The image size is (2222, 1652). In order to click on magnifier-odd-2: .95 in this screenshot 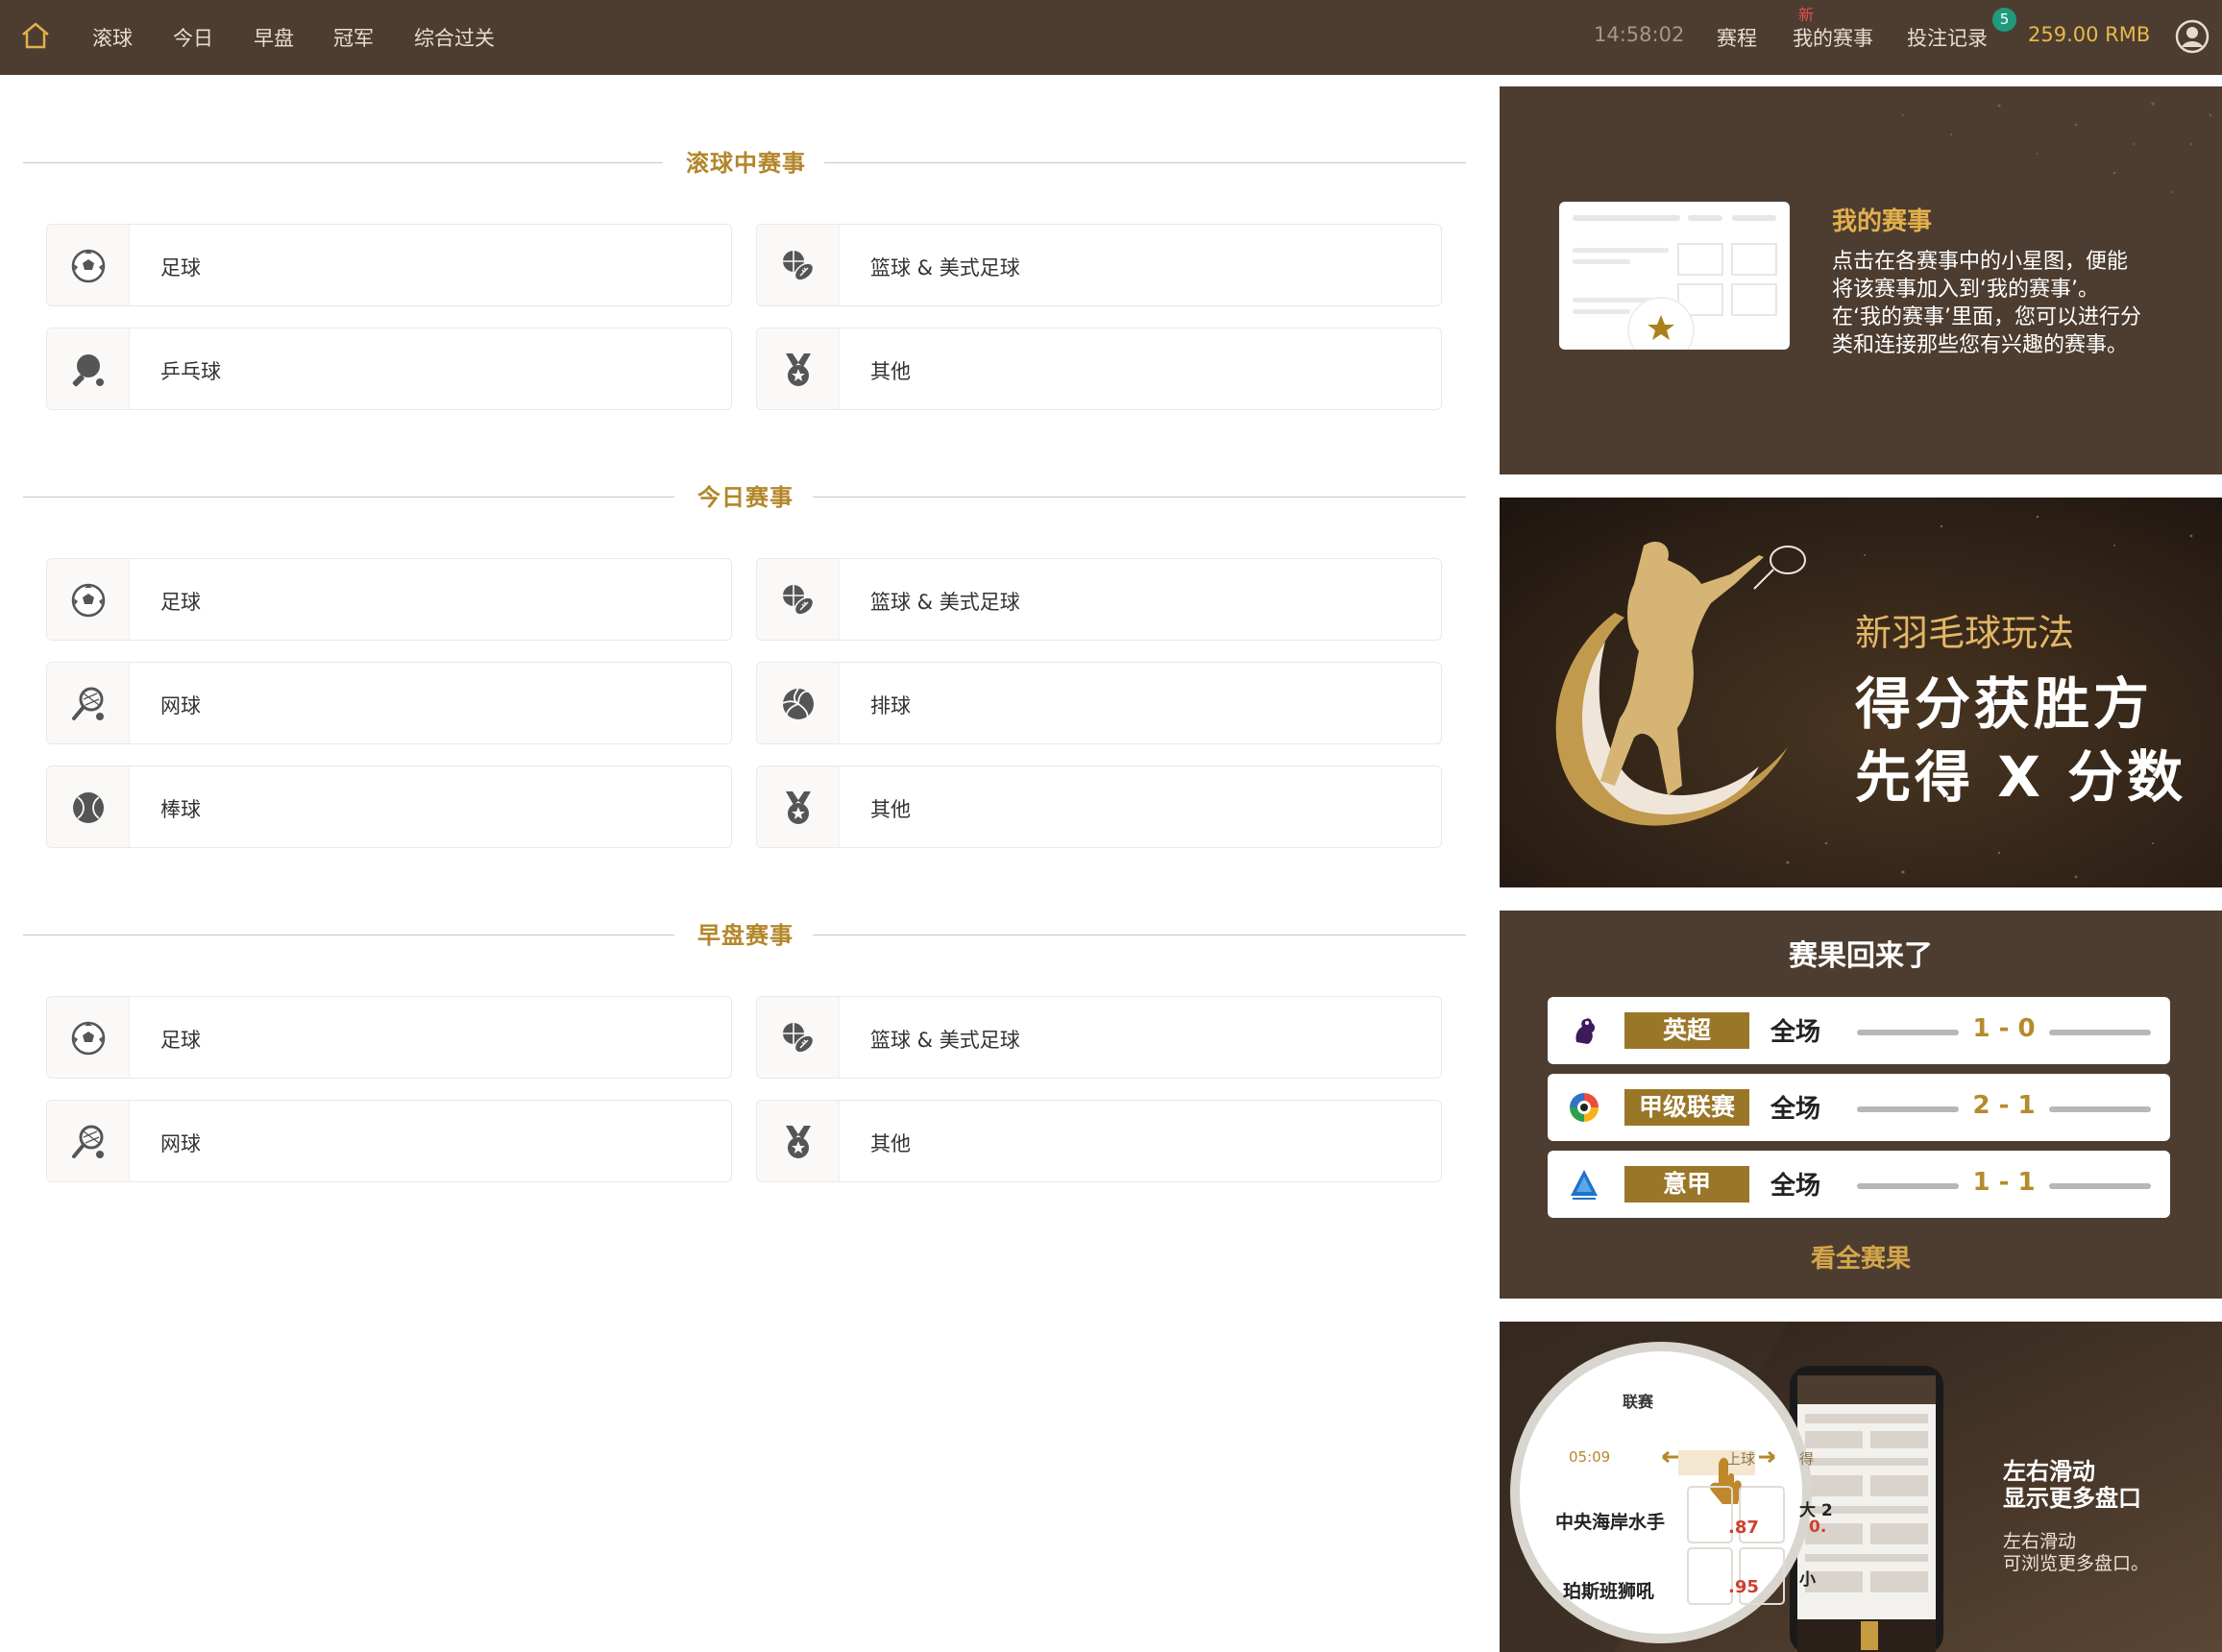, I will do `click(1743, 1587)`.